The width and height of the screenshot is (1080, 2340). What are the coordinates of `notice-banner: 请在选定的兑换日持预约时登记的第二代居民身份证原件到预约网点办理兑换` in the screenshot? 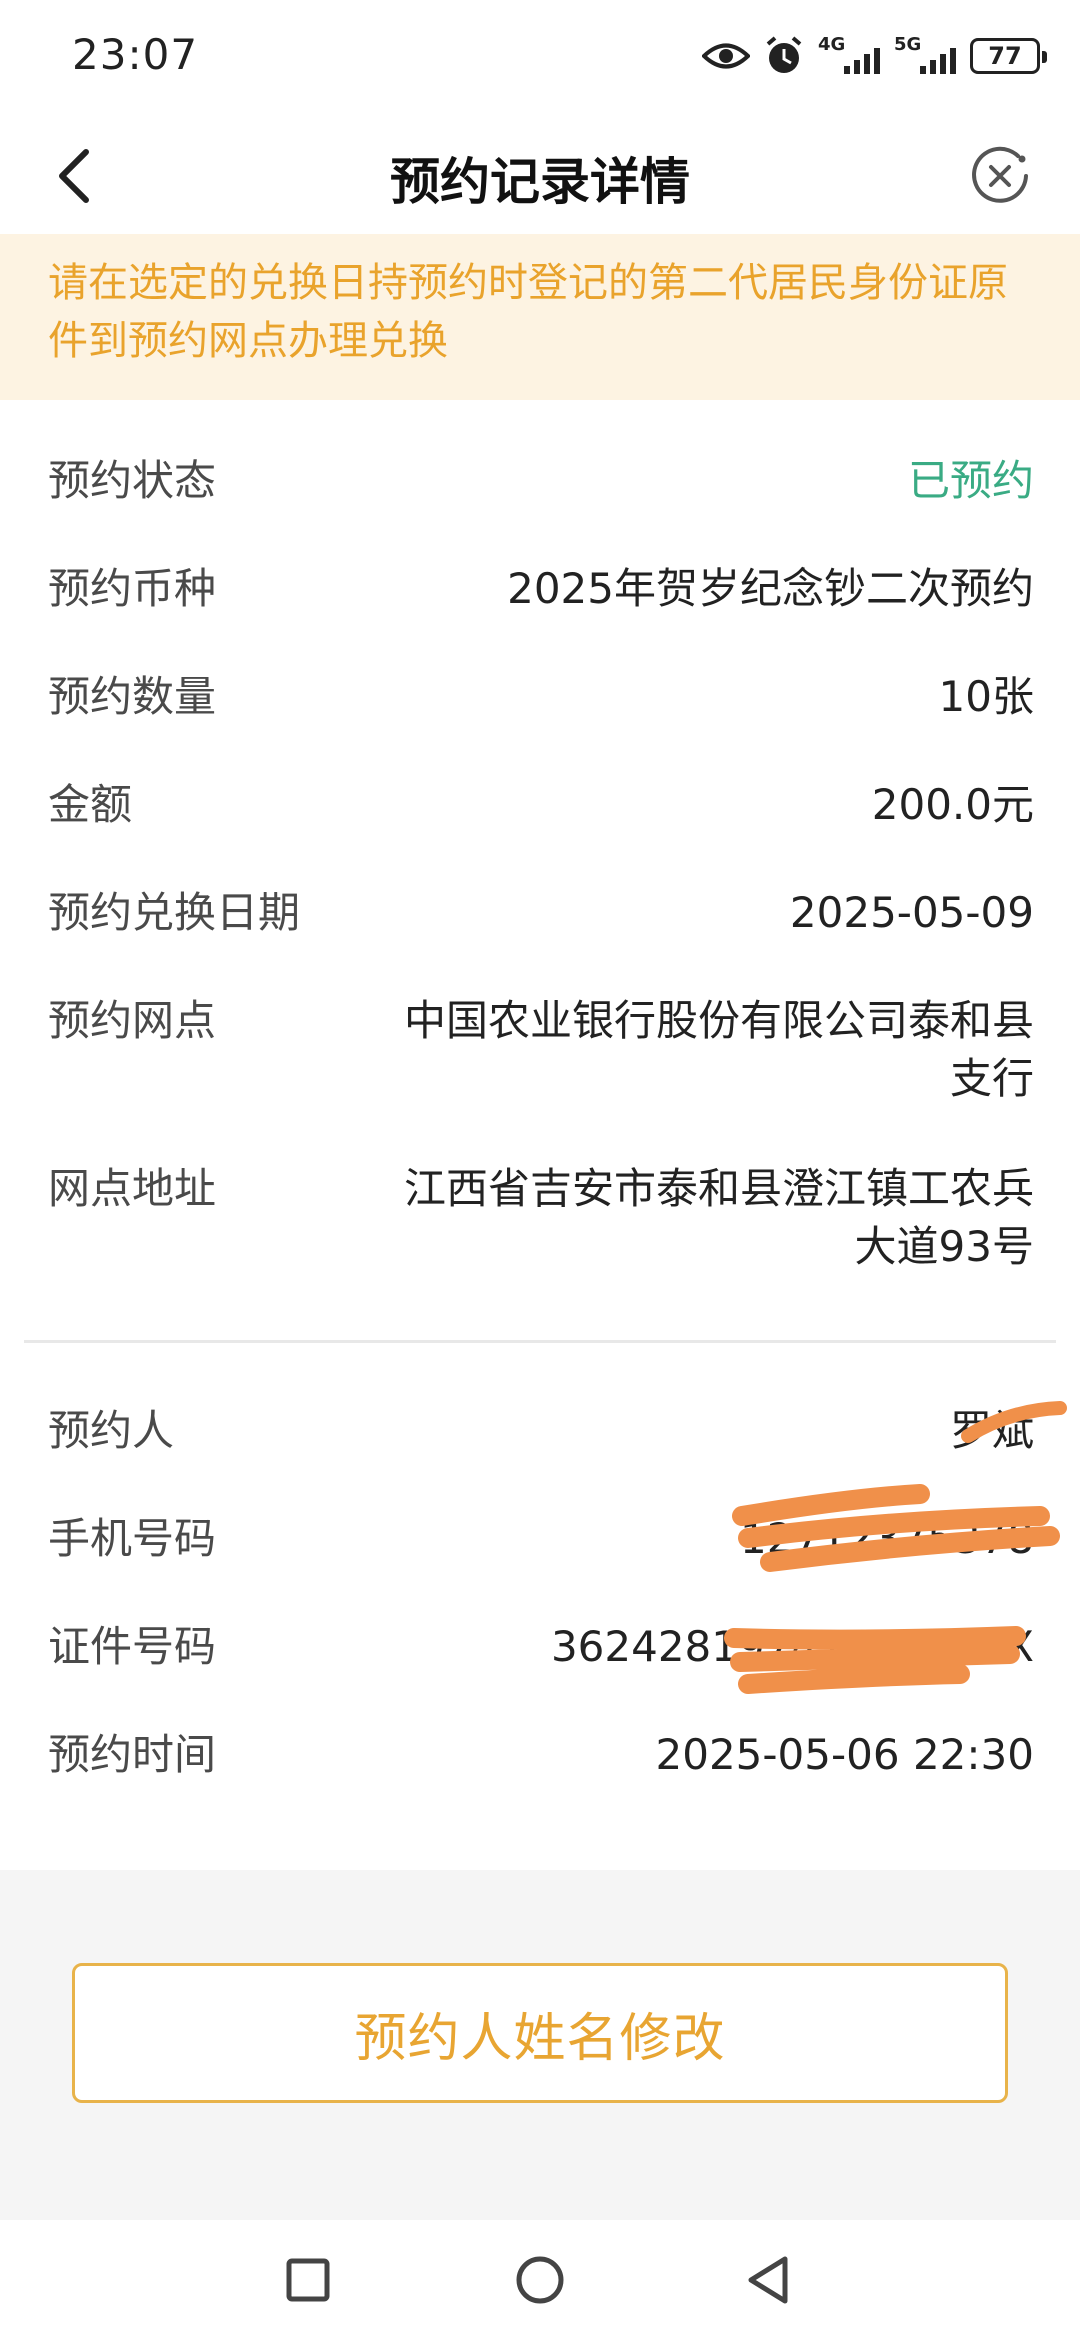 It's located at (540, 317).